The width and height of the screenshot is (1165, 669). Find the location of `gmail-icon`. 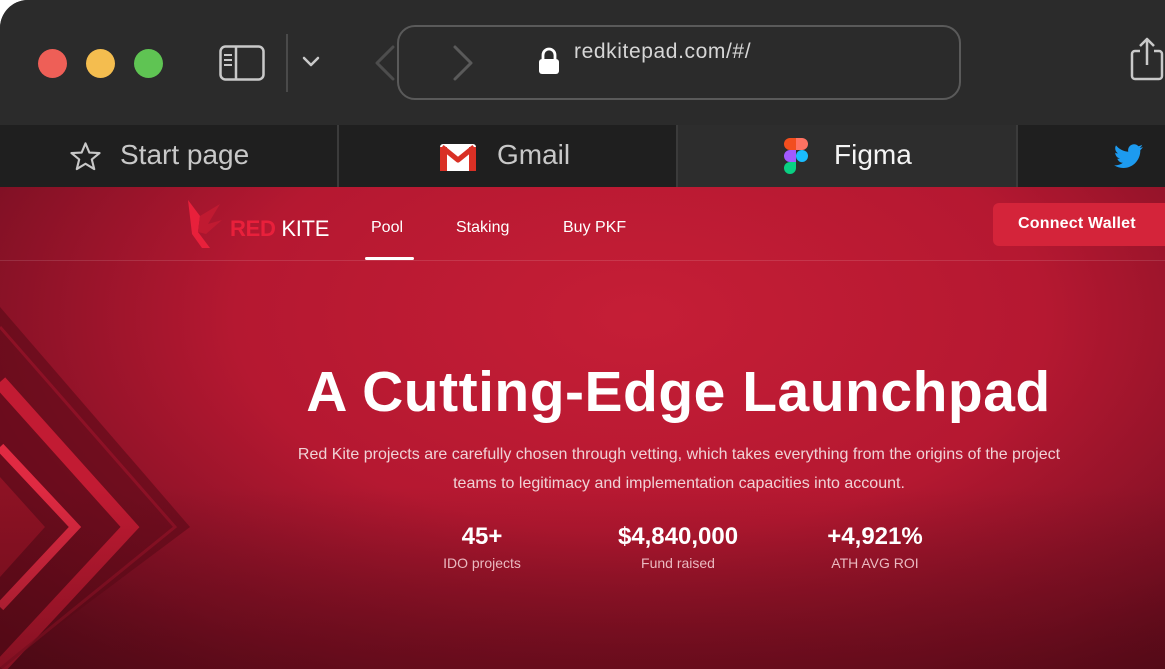

gmail-icon is located at coordinates (458, 157).